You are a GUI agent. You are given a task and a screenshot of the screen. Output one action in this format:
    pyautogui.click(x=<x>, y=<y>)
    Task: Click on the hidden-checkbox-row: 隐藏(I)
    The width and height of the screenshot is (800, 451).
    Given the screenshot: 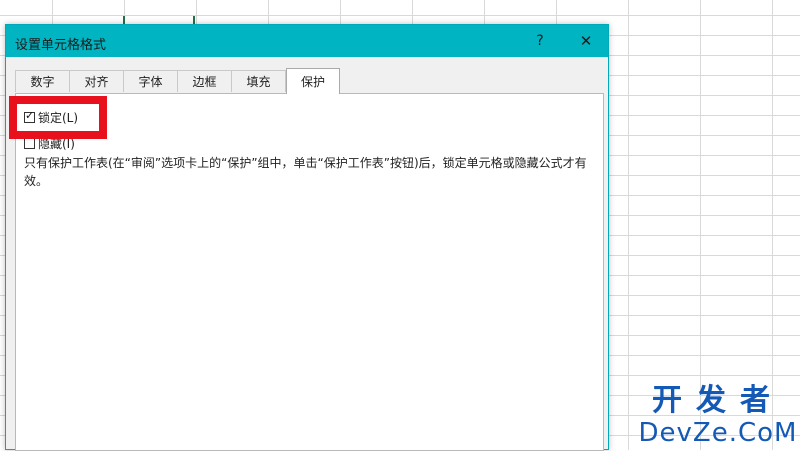 What is the action you would take?
    pyautogui.click(x=49, y=143)
    